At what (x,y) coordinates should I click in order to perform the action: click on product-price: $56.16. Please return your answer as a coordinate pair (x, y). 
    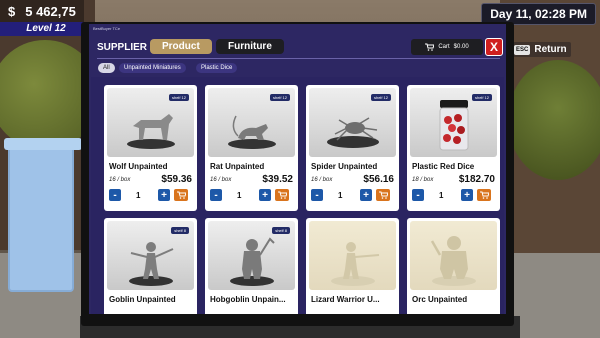
    Looking at the image, I should click on (378, 179).